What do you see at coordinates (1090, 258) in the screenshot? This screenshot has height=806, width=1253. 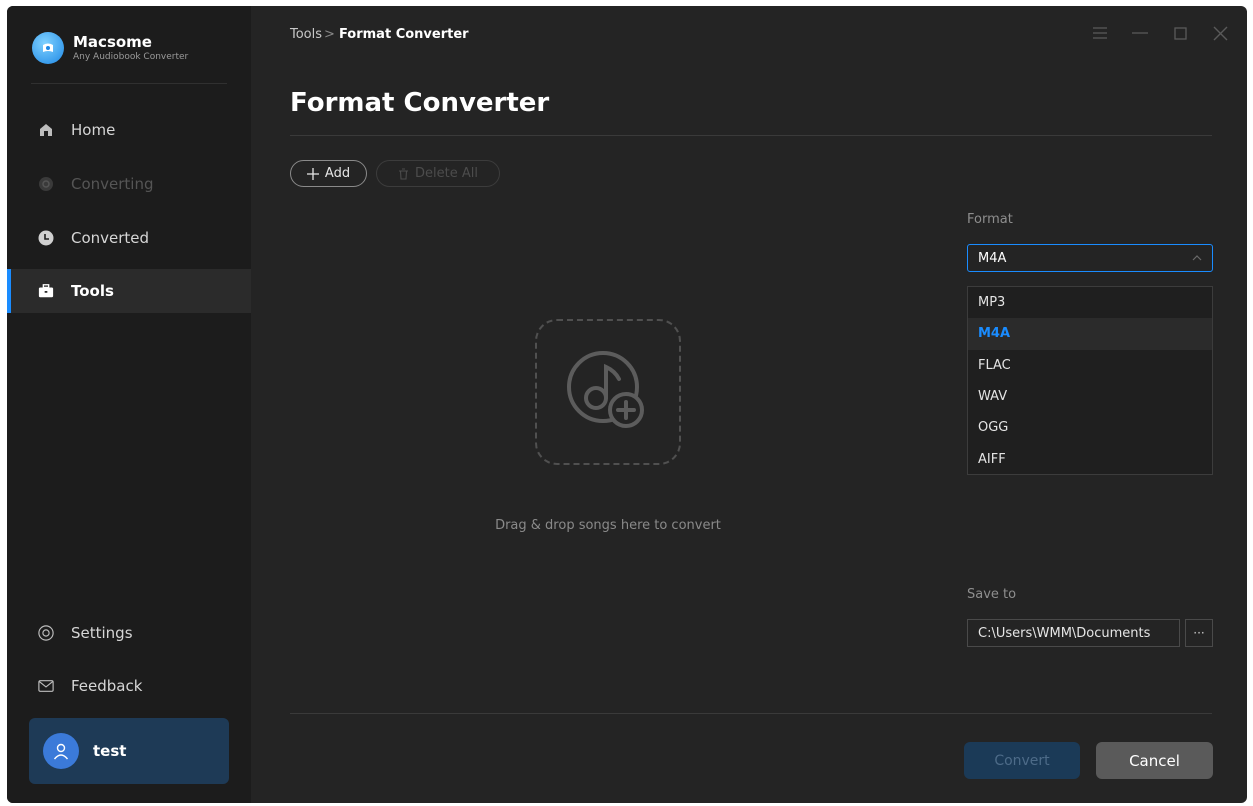 I see `format-select: M4A` at bounding box center [1090, 258].